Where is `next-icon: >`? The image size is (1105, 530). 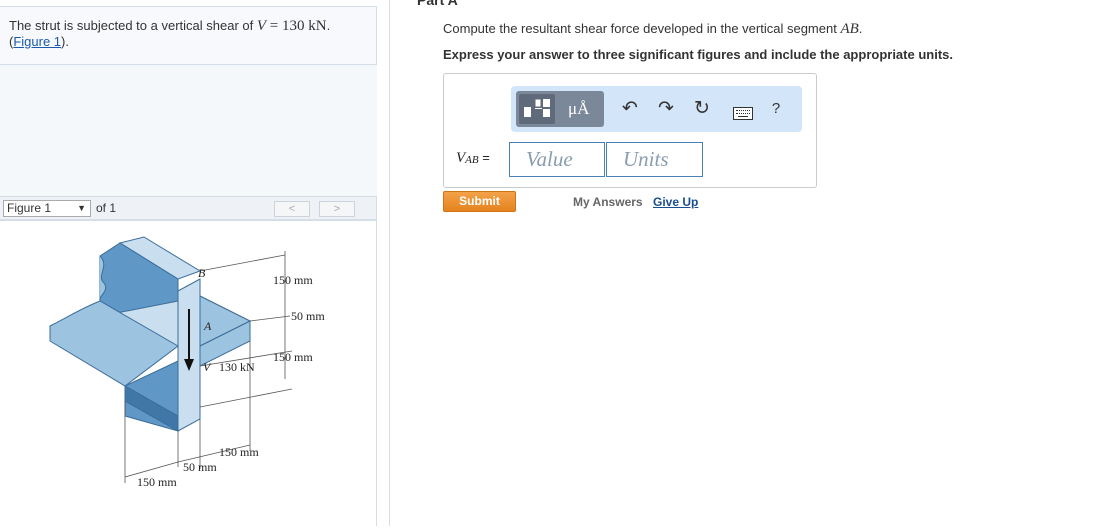 next-icon: > is located at coordinates (337, 209).